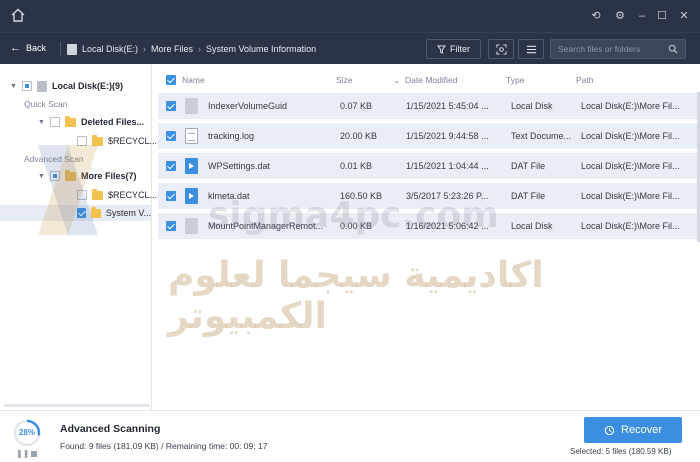 This screenshot has width=700, height=462. I want to click on breadcrumb-system-volume: System Volume Information, so click(261, 49).